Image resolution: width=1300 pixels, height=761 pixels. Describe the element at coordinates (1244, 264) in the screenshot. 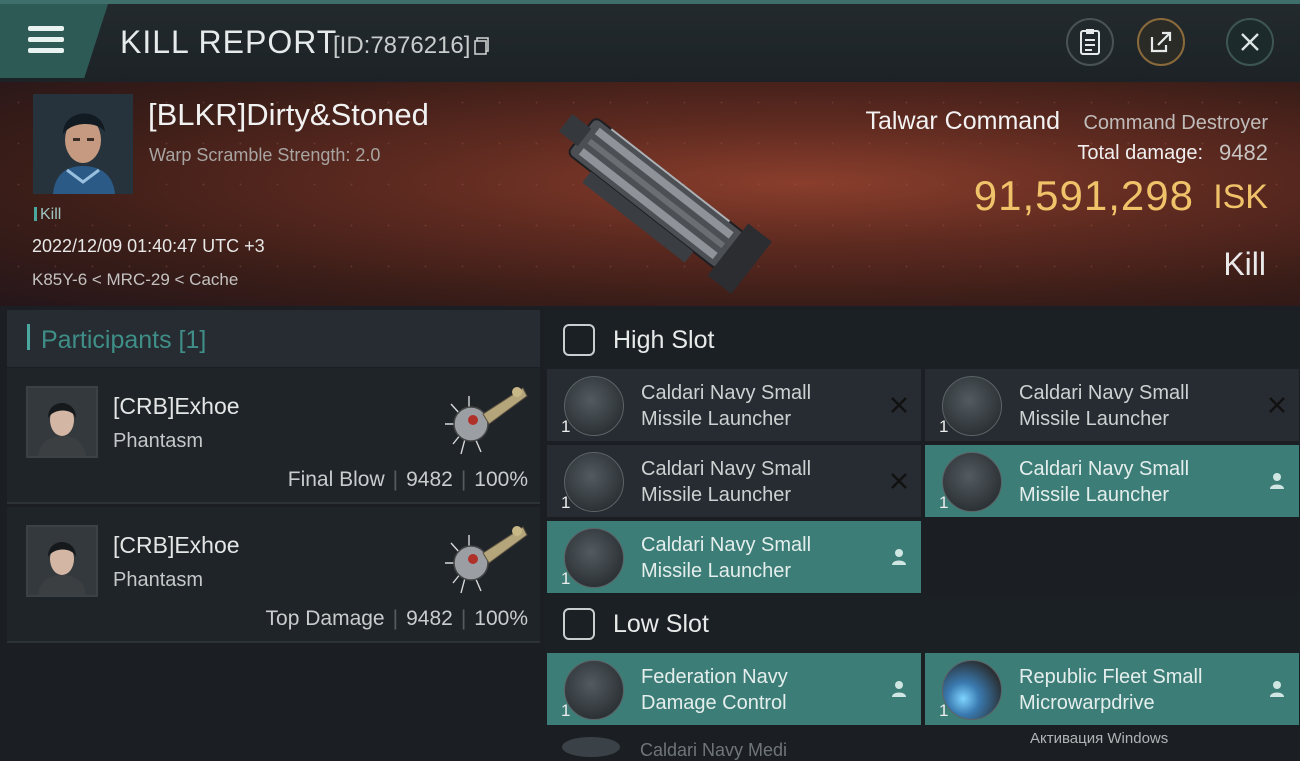

I see `outcome-label: Kill` at that location.